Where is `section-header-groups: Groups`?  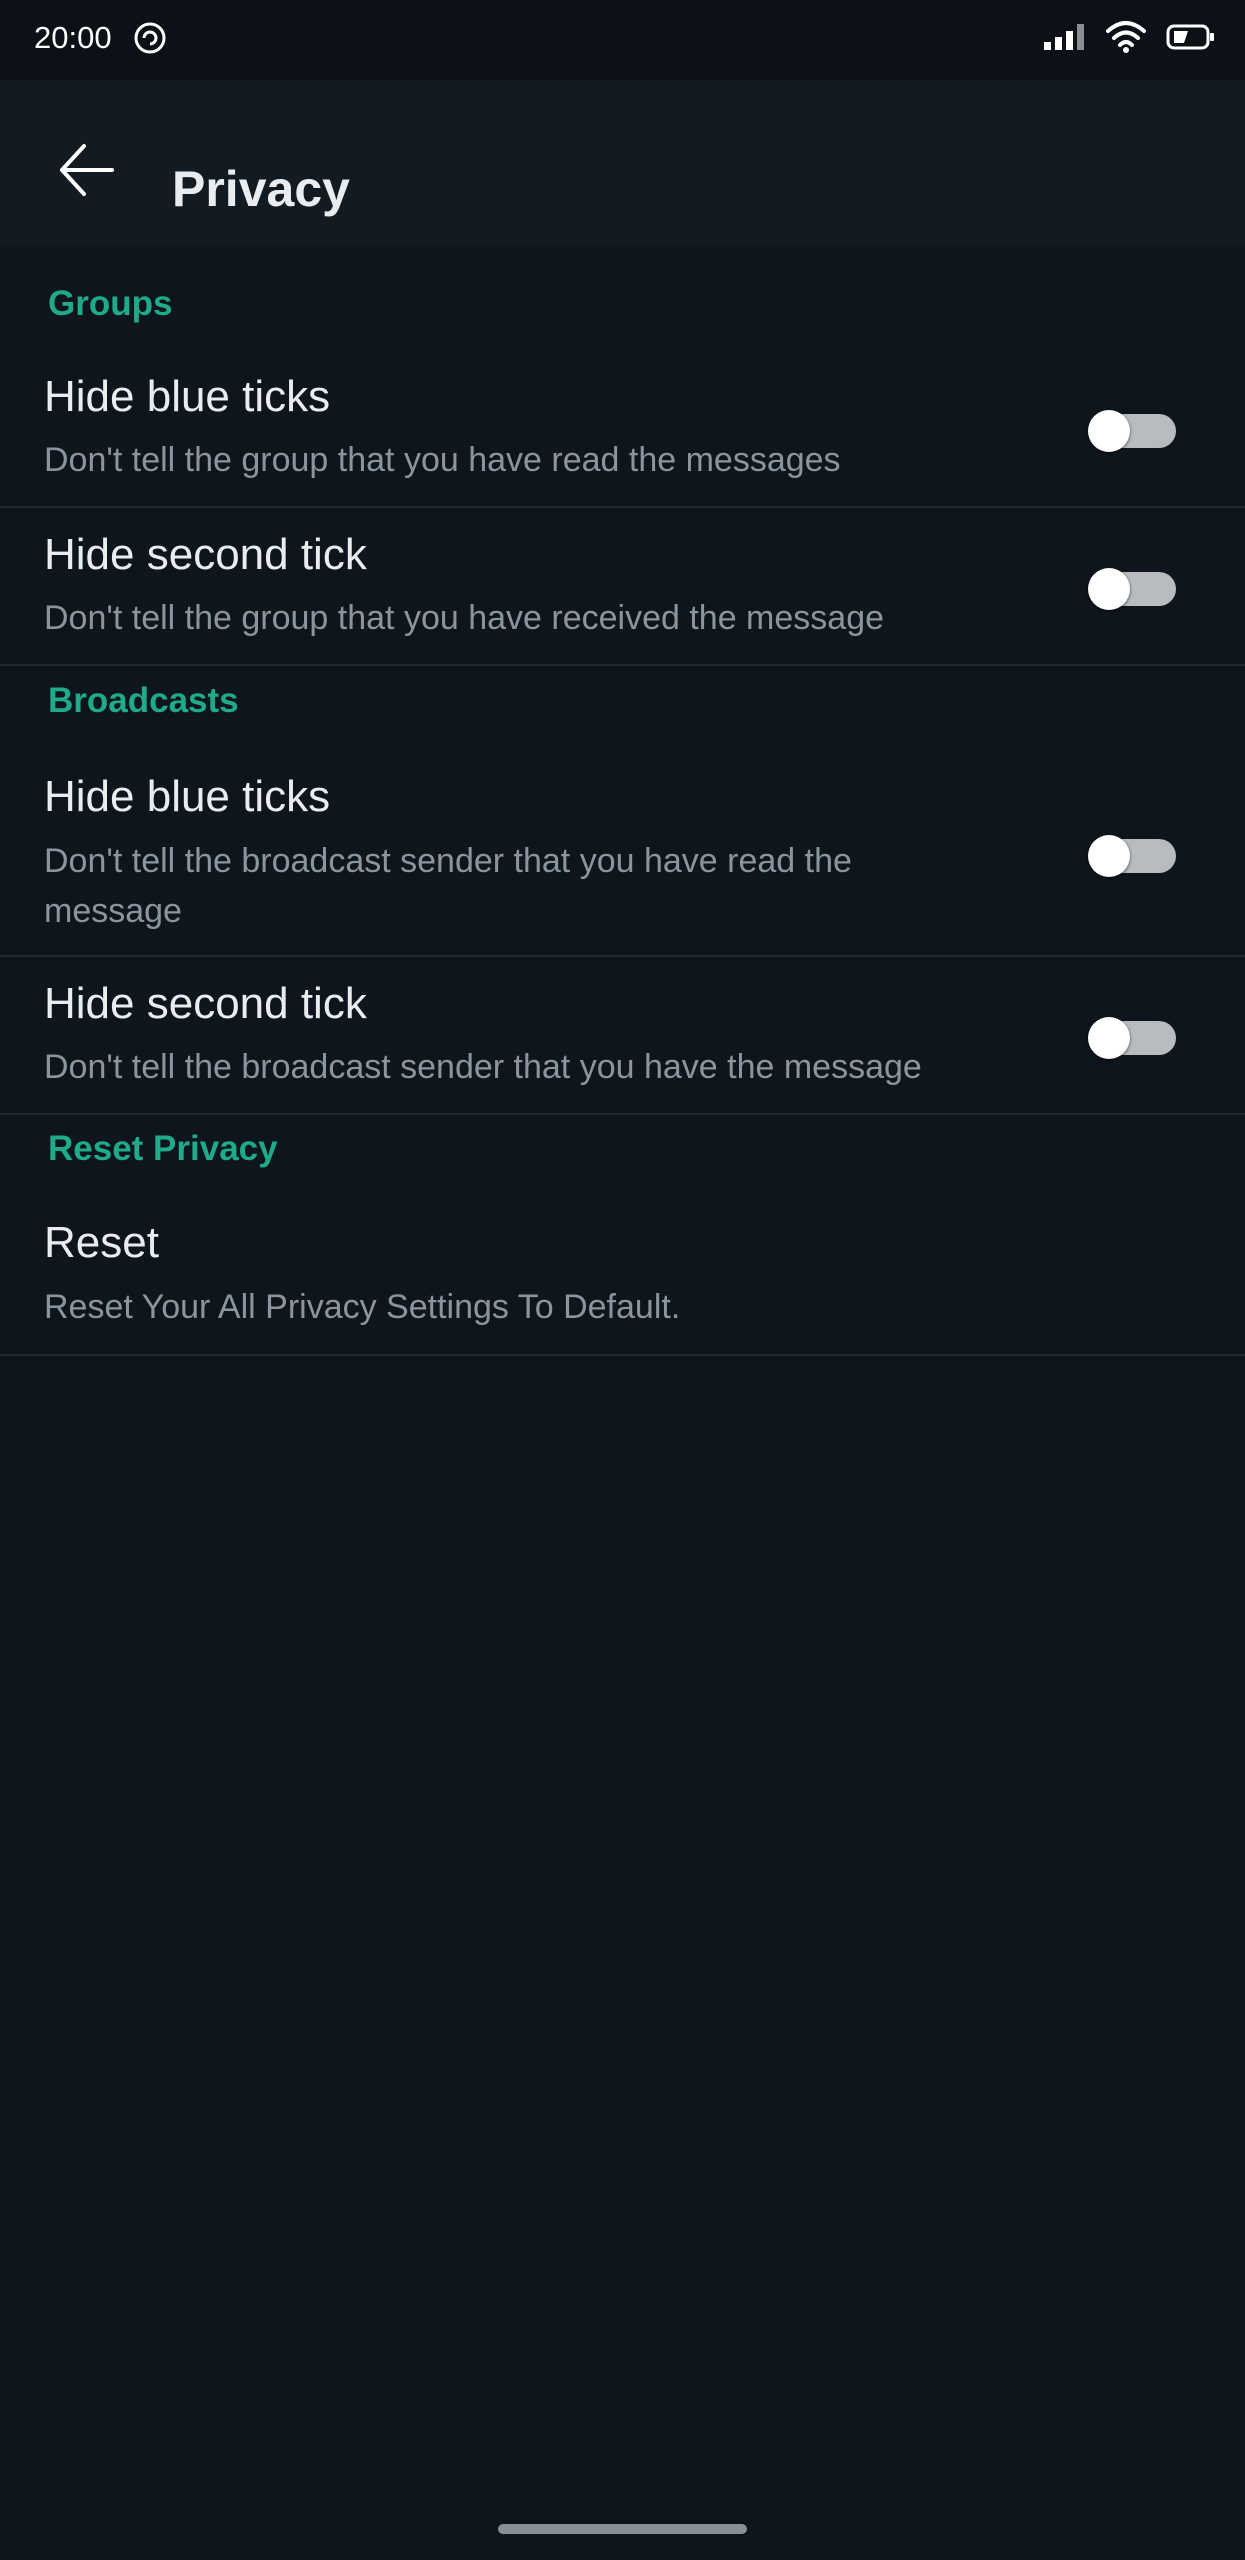
section-header-groups: Groups is located at coordinates (110, 303).